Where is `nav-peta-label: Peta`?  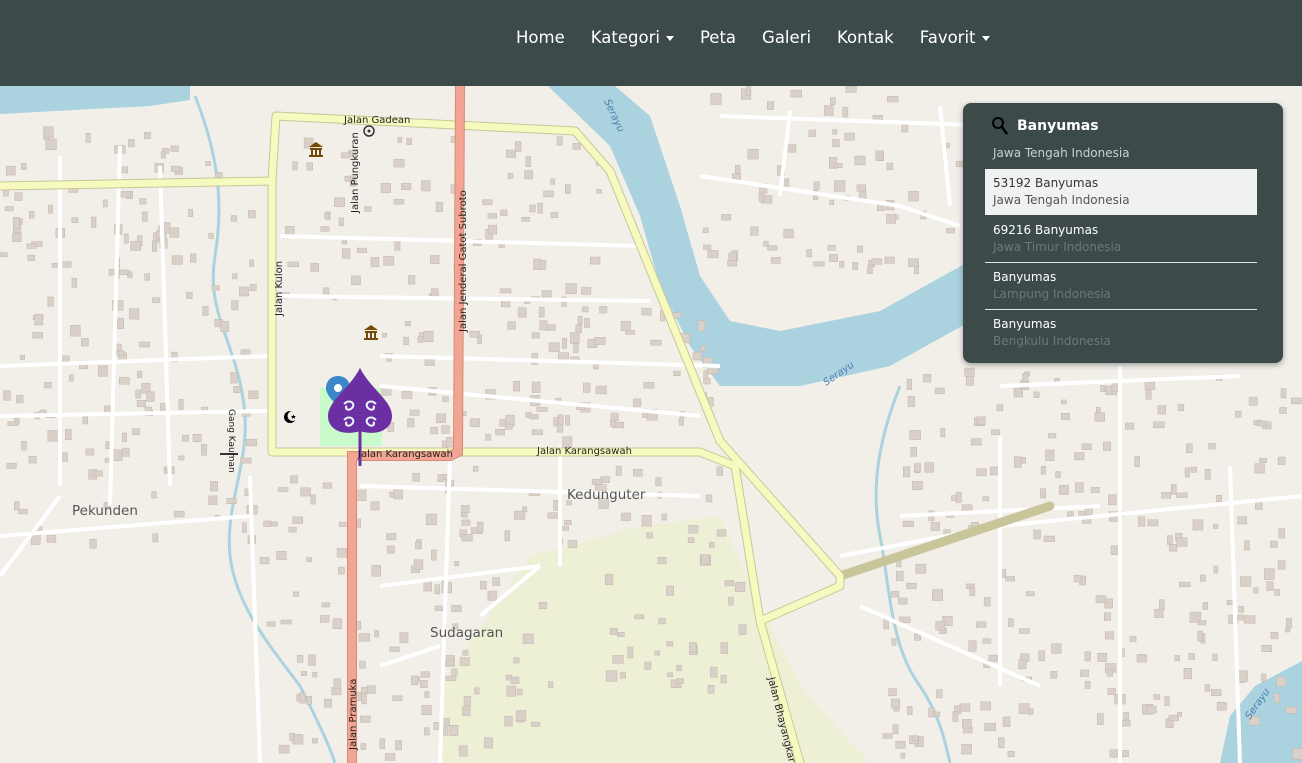
nav-peta-label: Peta is located at coordinates (718, 37).